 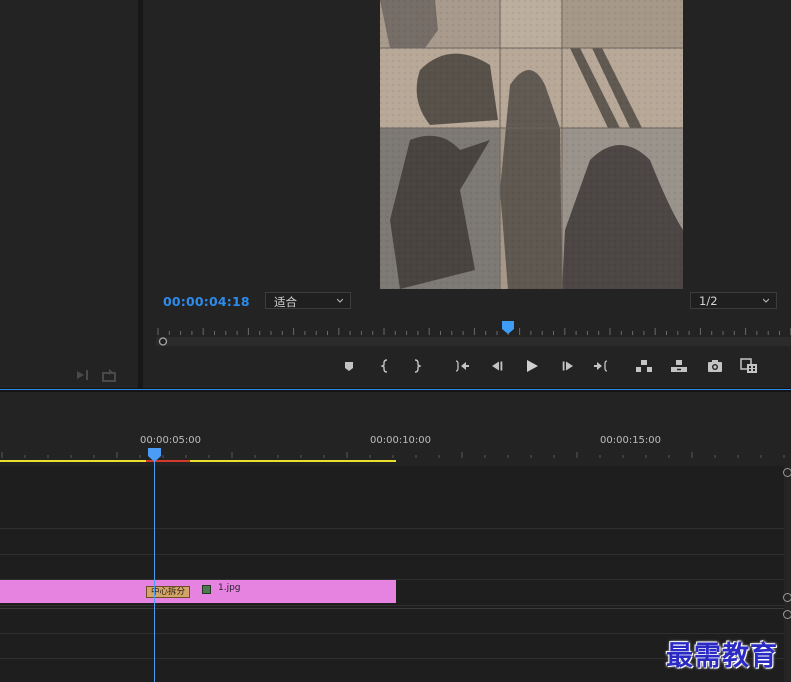 I want to click on play-button, so click(x=532, y=366).